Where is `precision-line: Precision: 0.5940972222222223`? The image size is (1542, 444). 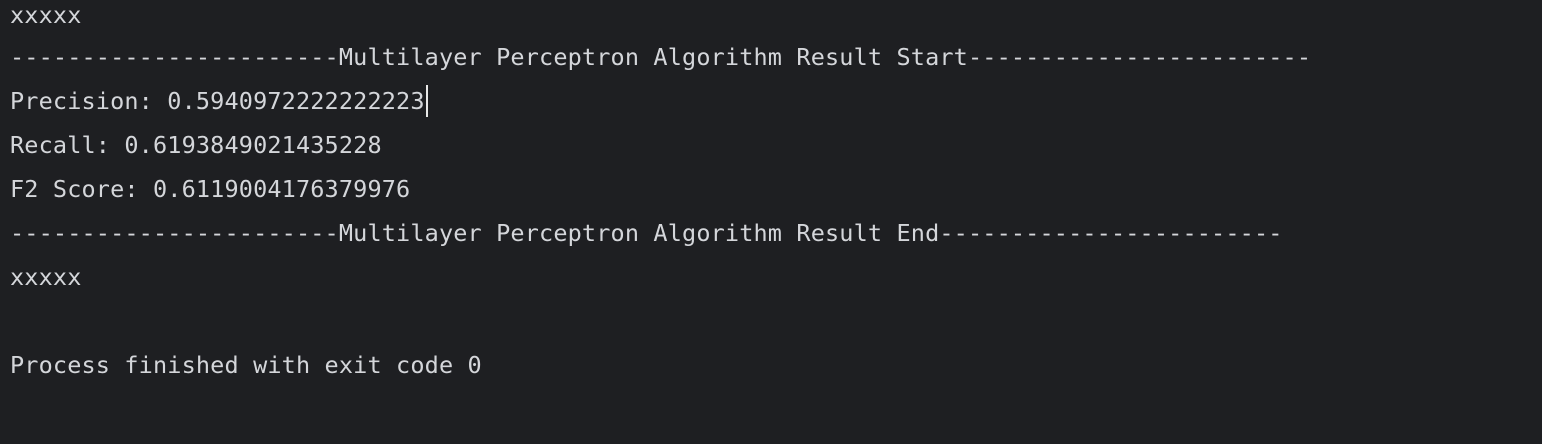 precision-line: Precision: 0.5940972222222223 is located at coordinates (219, 100).